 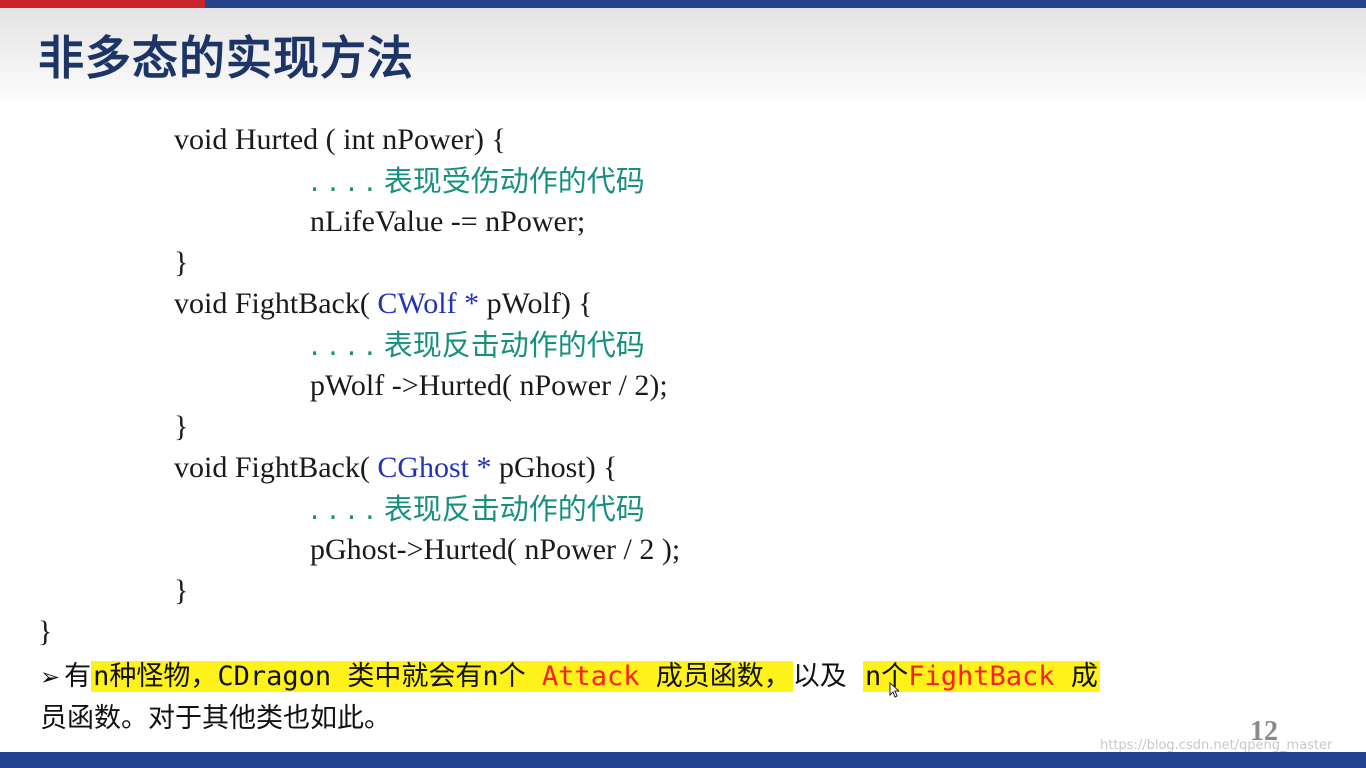 I want to click on code-line: . . . . 表现受伤动作的代码, so click(x=477, y=181).